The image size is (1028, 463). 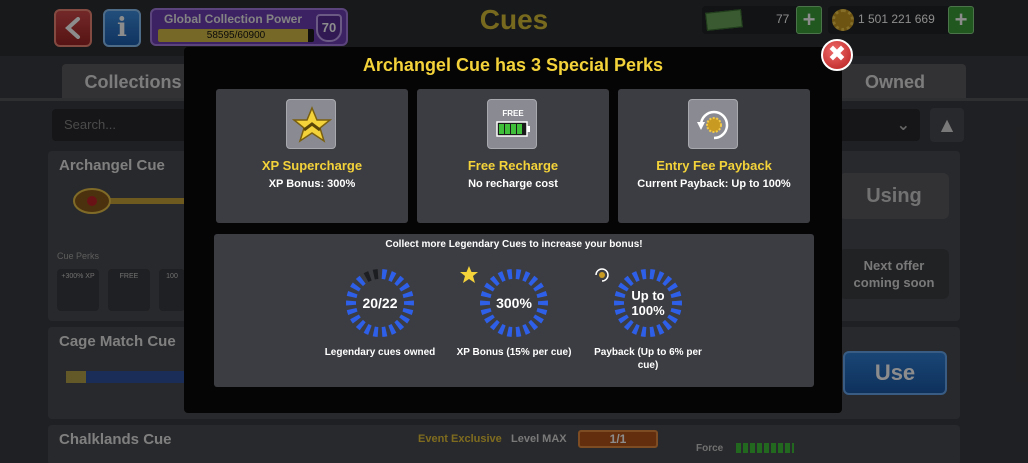 I want to click on perk-desc: No recharge cost, so click(x=513, y=184).